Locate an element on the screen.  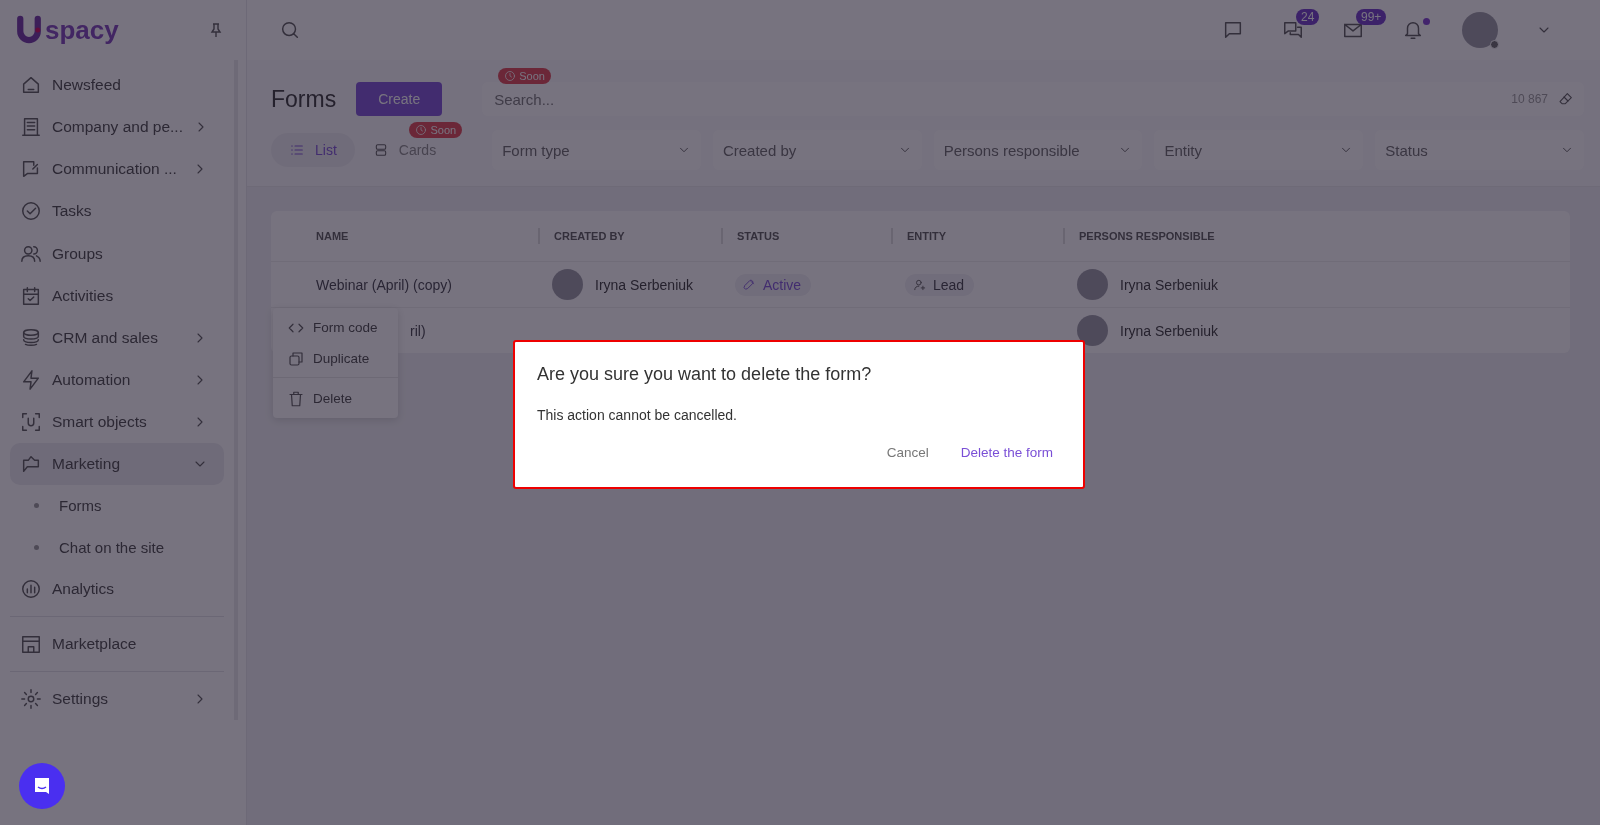
cancel-button: Cancel is located at coordinates (907, 452).